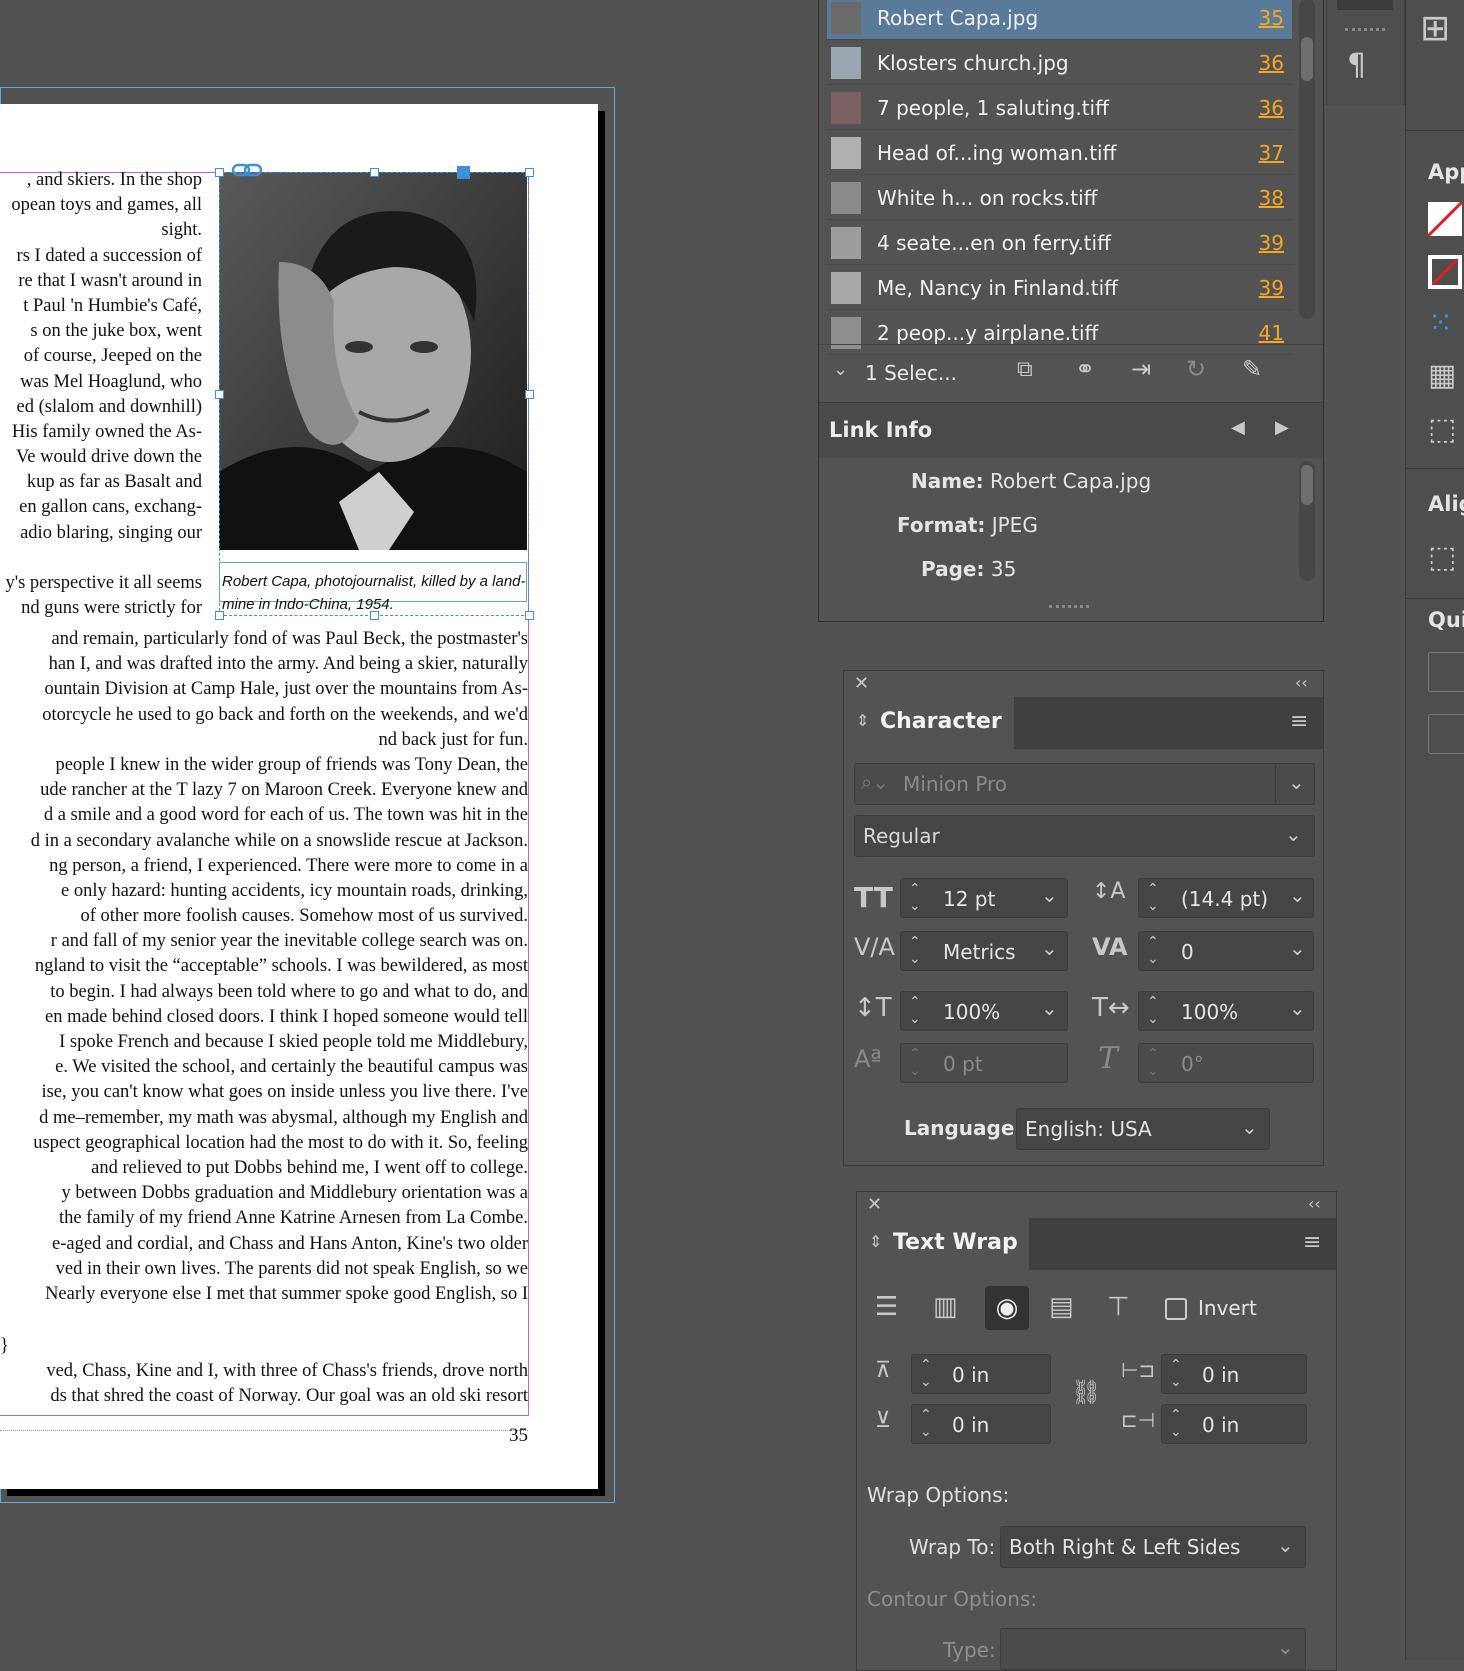  What do you see at coordinates (1307, 521) in the screenshot?
I see `link-info-scrollbar` at bounding box center [1307, 521].